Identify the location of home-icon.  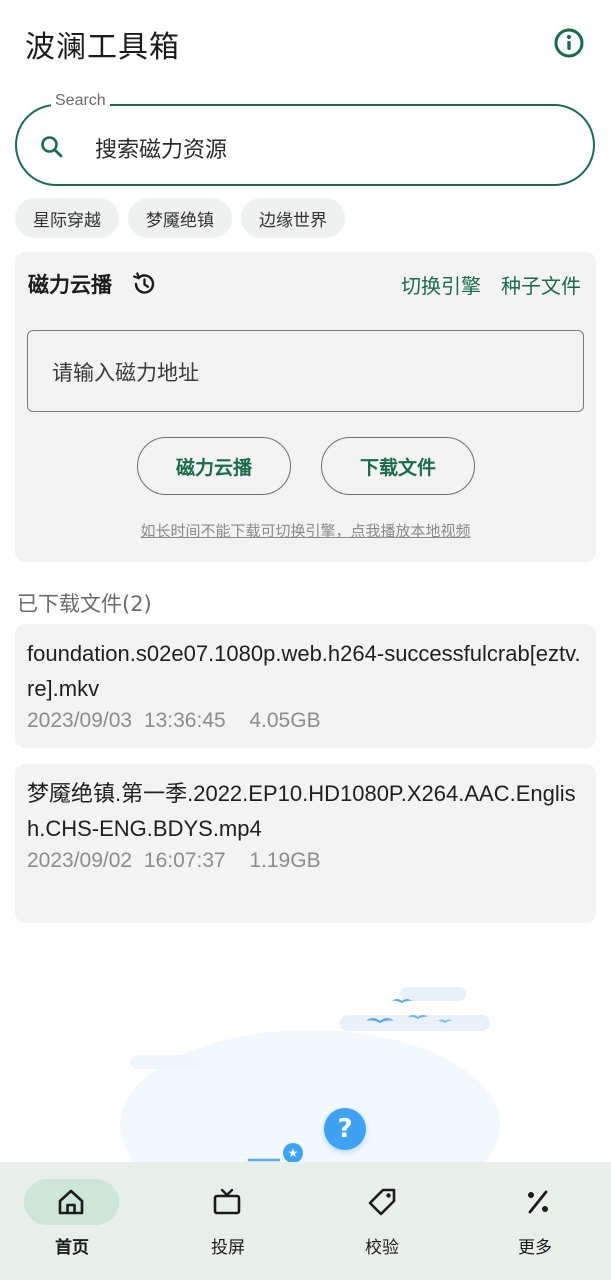
(71, 1202).